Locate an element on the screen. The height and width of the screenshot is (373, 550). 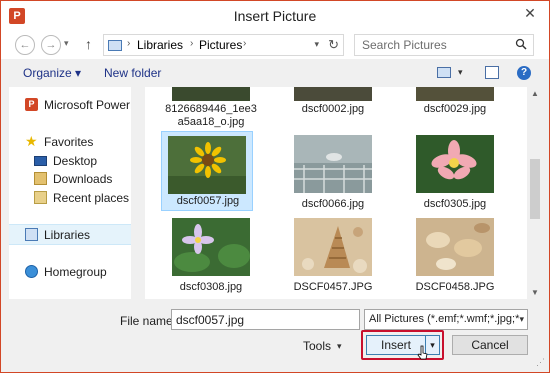
close-button: ✕ is located at coordinates (530, 13).